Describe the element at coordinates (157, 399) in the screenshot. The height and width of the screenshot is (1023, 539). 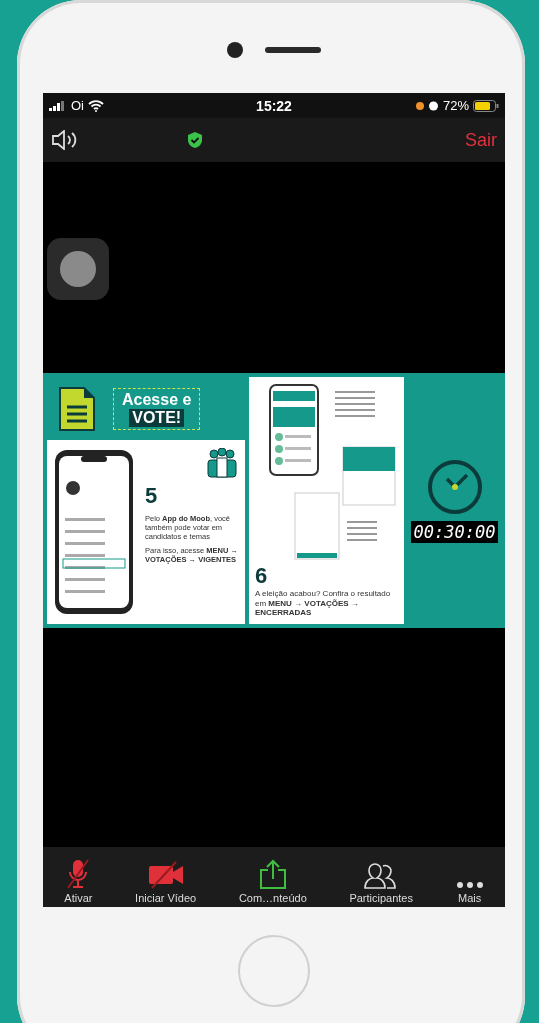
I see `slide-title: Acesse e` at that location.